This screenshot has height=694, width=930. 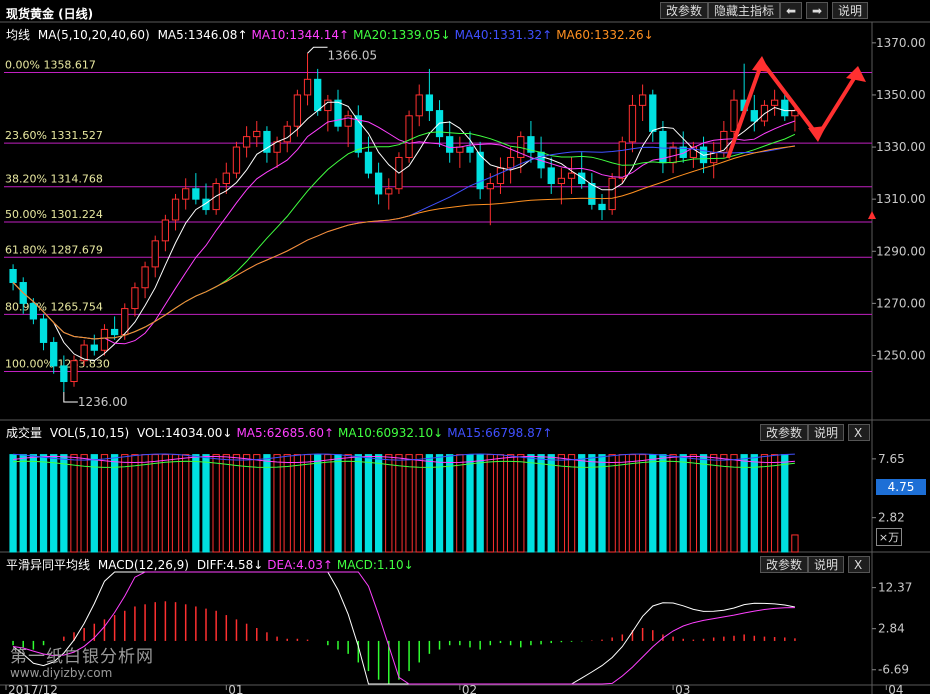 I want to click on change-params-button: 改参数, so click(x=684, y=10).